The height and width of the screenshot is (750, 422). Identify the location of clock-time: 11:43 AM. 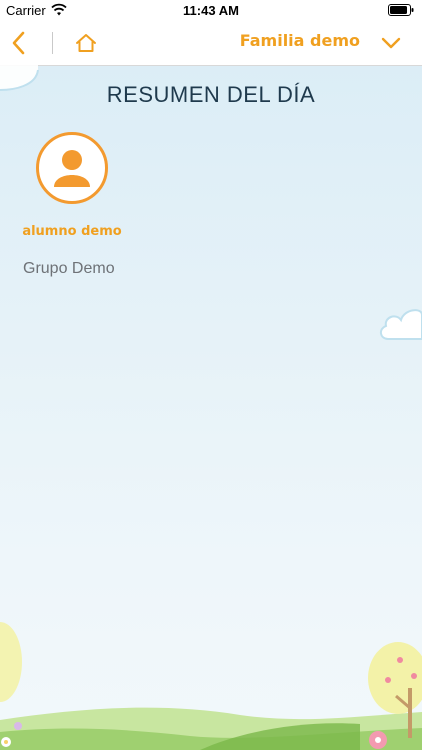
(211, 10).